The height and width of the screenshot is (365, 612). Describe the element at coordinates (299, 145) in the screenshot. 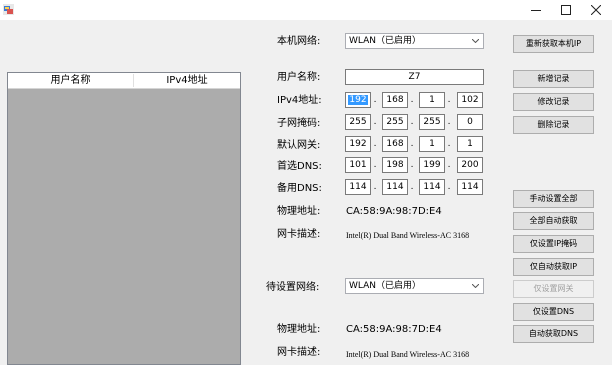

I see `gateway-label: 默认网关:` at that location.